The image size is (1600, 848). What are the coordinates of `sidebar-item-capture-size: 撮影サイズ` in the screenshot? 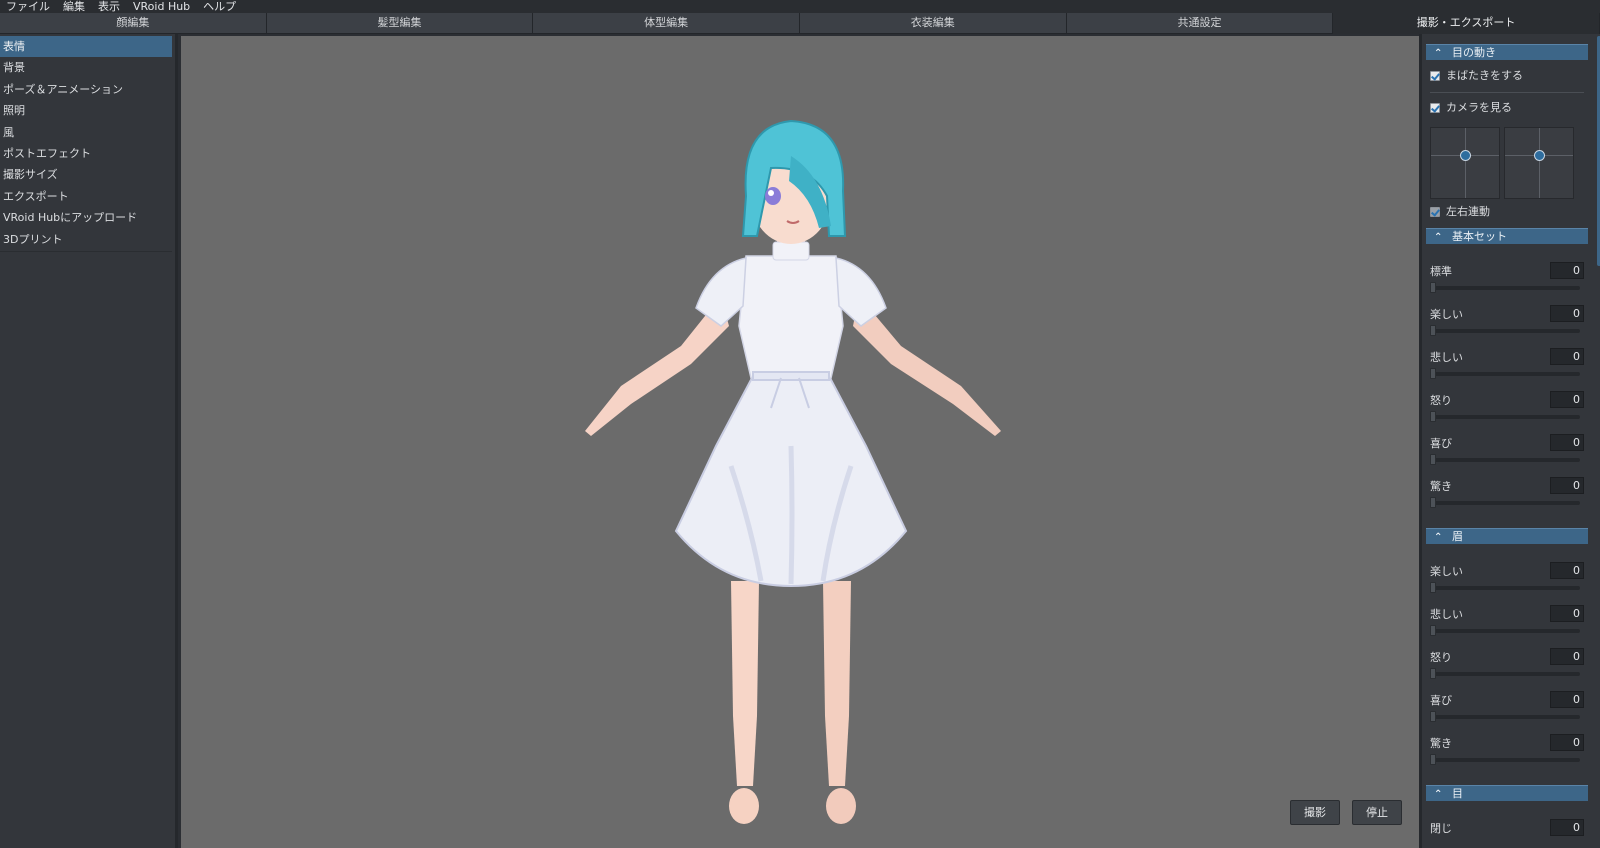 It's located at (86, 174).